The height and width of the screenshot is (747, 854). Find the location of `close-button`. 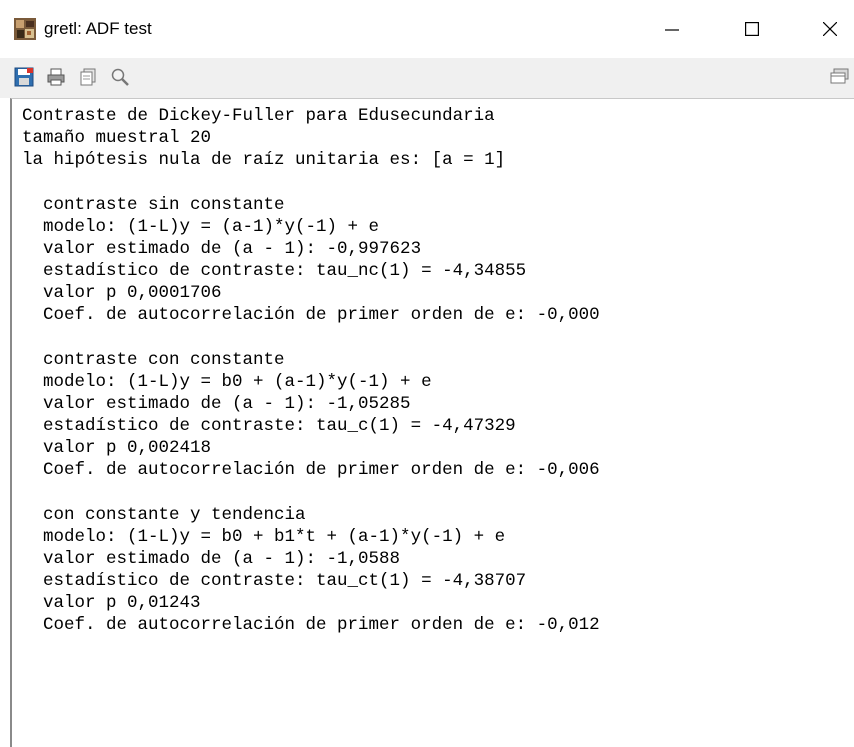

close-button is located at coordinates (830, 29).